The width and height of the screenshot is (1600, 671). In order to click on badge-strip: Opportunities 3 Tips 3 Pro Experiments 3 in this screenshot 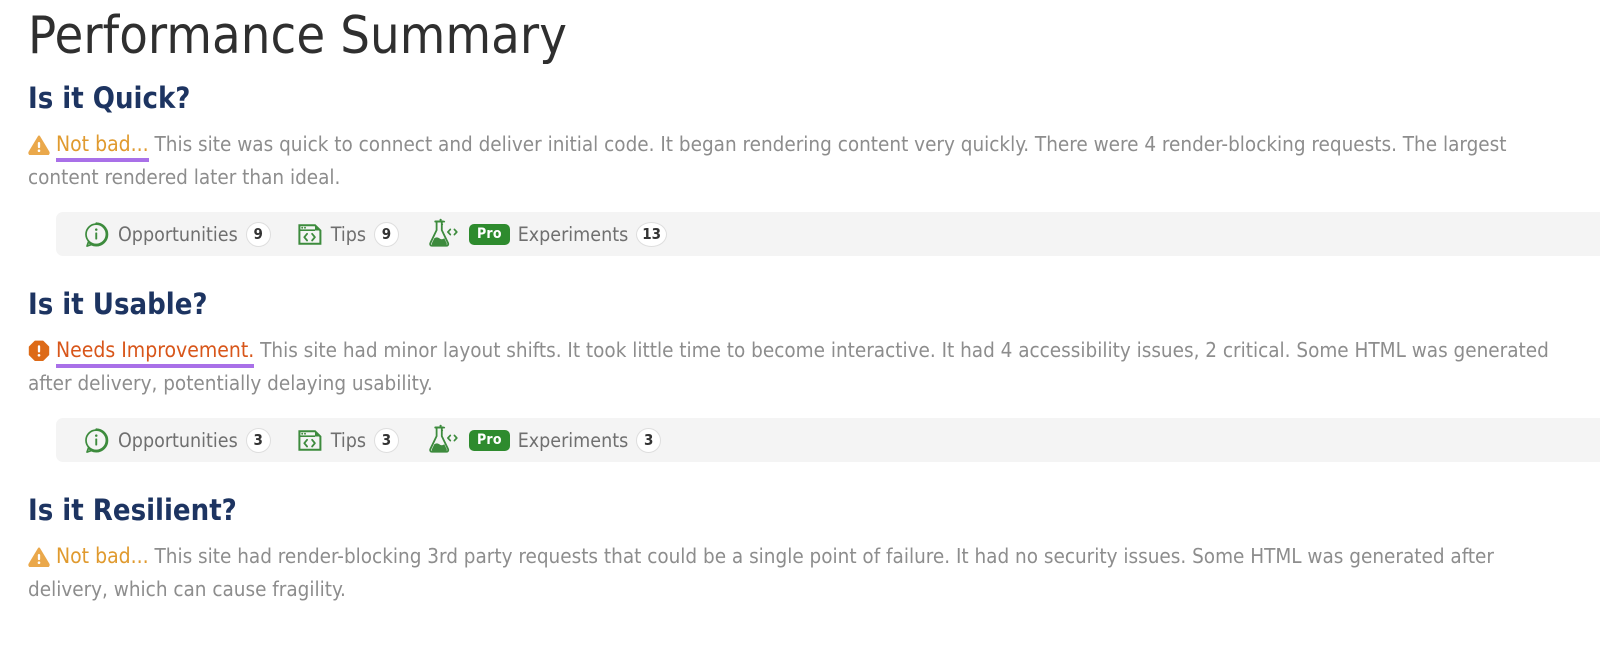, I will do `click(828, 440)`.